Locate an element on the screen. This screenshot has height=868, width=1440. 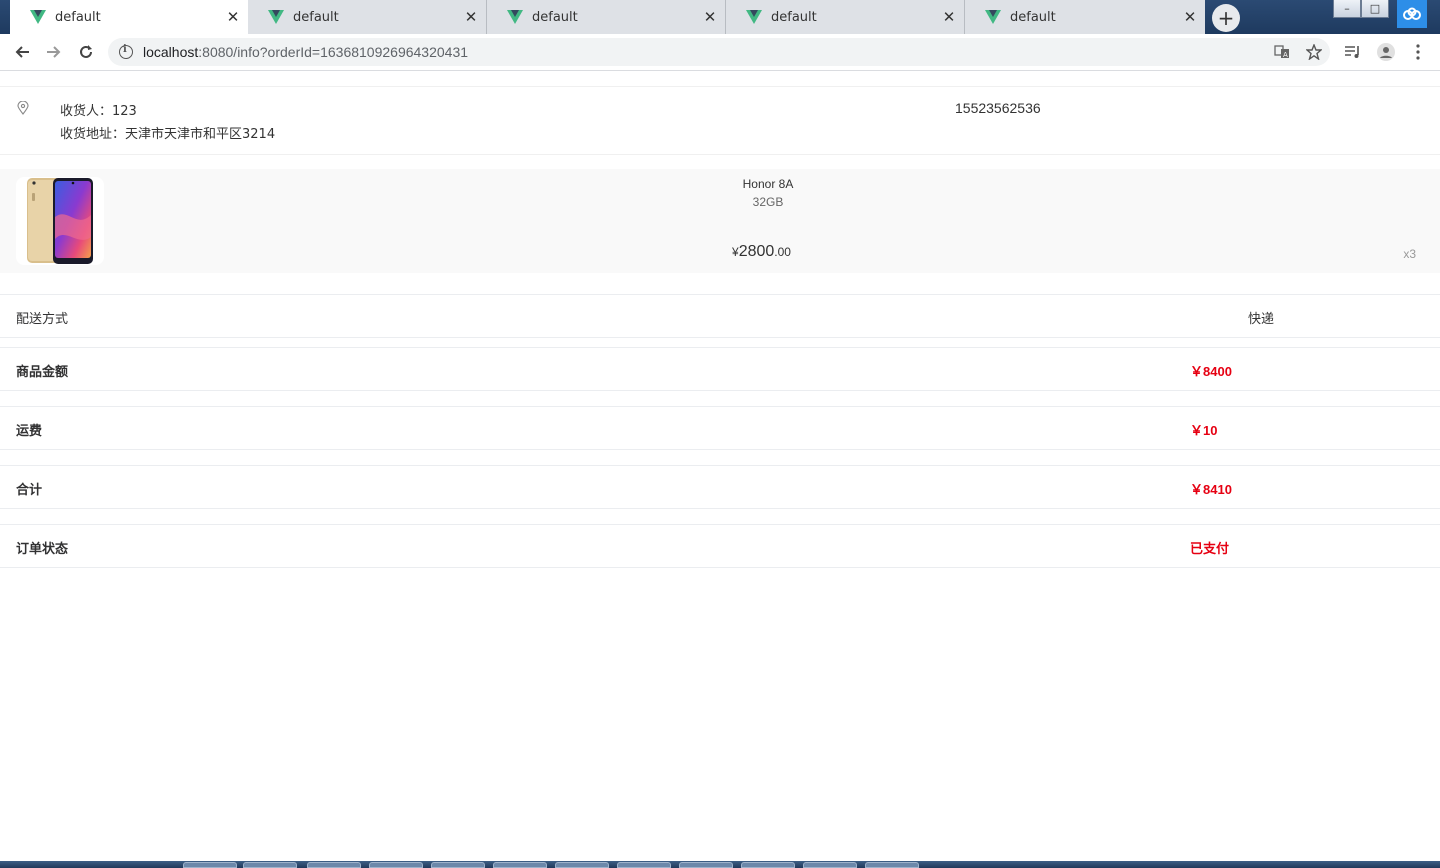
tab-4: default ✕ is located at coordinates (845, 17).